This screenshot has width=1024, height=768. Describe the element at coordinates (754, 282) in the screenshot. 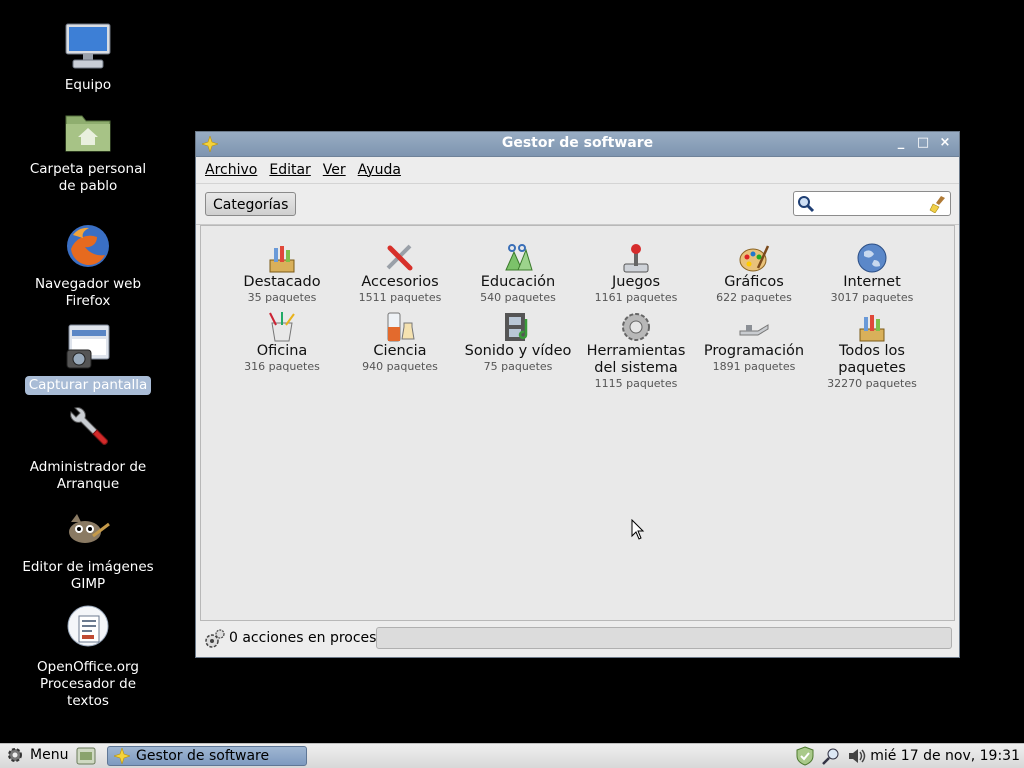

I see `category-name: Gráficos` at that location.